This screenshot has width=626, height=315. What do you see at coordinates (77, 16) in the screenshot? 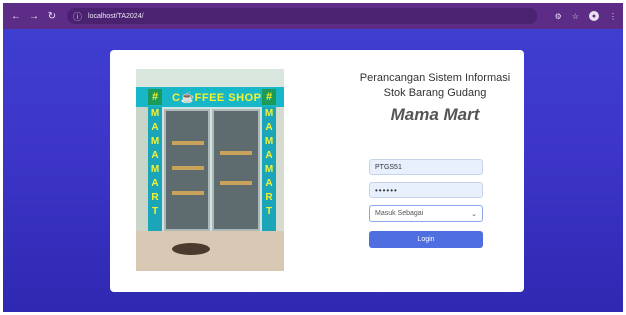
I see `info-icon: ⓘ` at bounding box center [77, 16].